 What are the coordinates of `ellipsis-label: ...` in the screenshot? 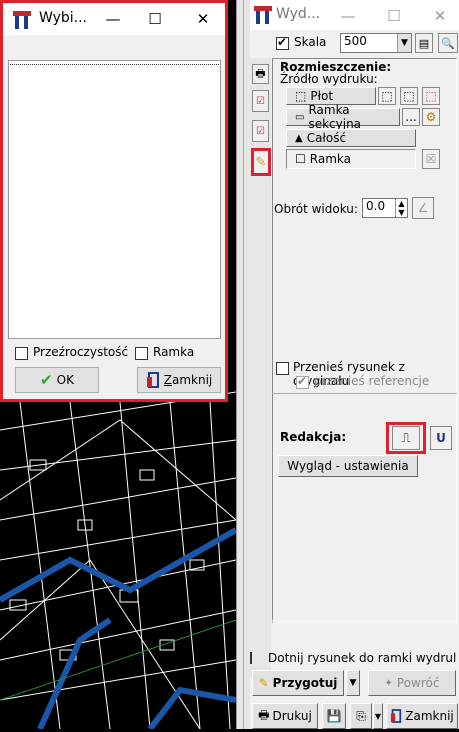 It's located at (411, 117).